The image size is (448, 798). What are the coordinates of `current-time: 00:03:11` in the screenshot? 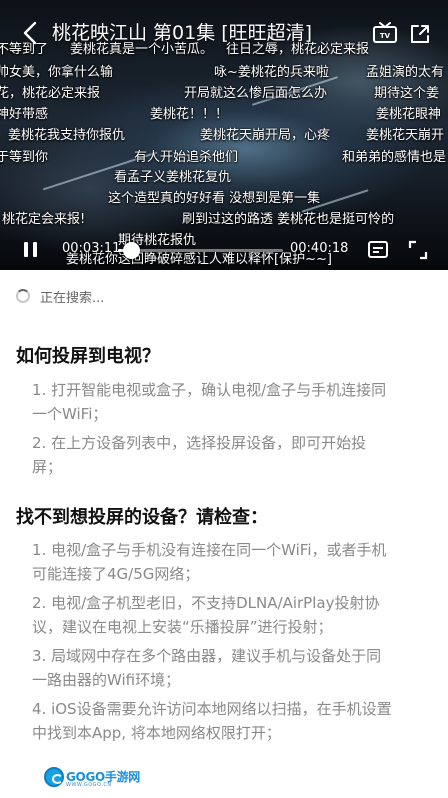 It's located at (91, 248).